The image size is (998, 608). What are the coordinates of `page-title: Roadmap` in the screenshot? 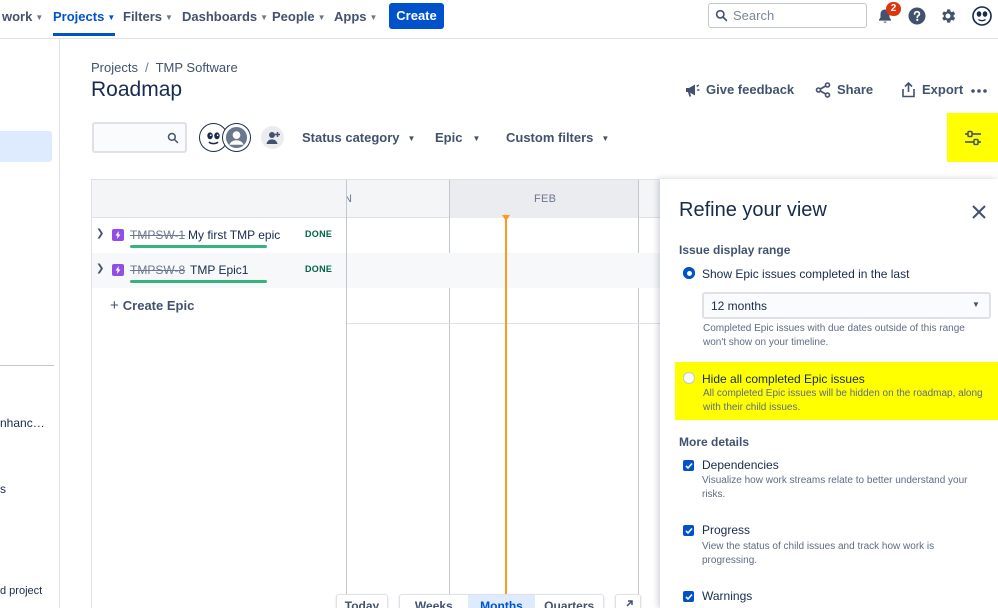 It's located at (137, 89).